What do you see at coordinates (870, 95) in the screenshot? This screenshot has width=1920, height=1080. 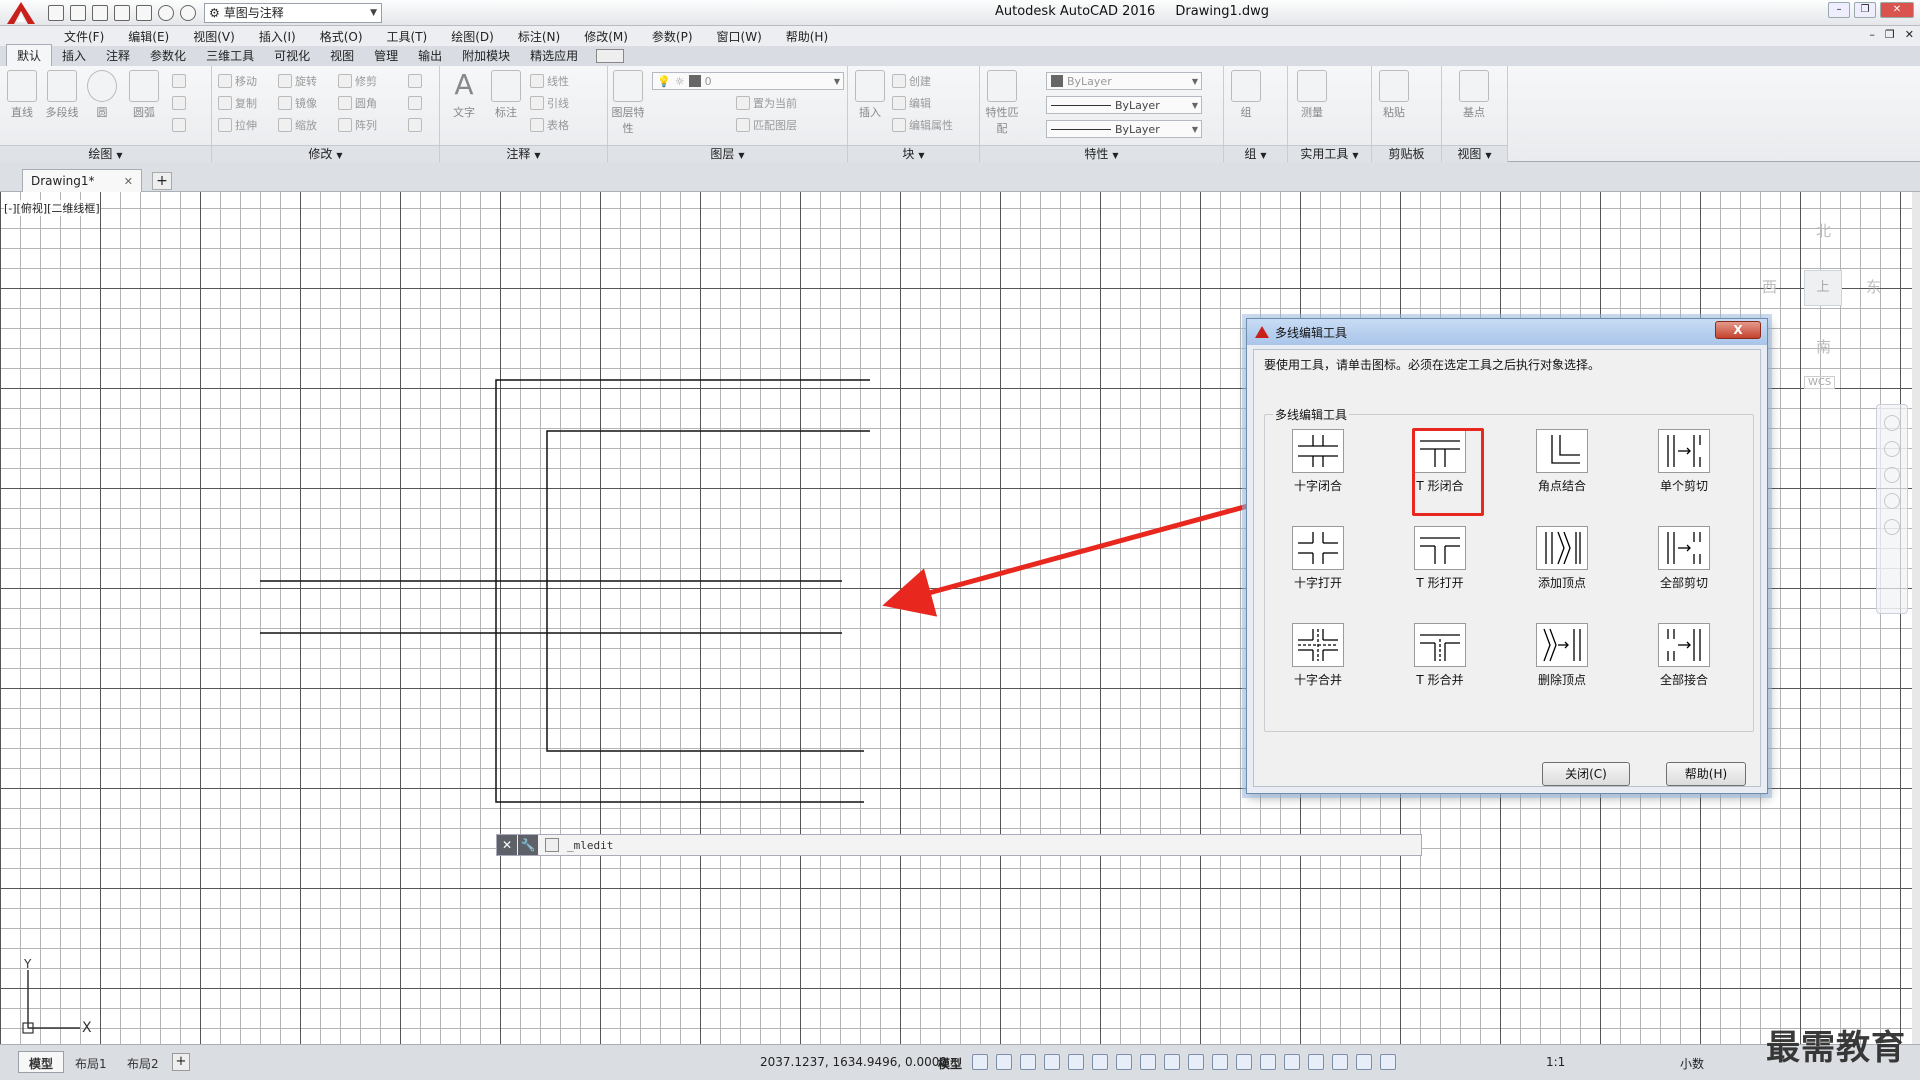 I see `insert-block-tool: 插入` at bounding box center [870, 95].